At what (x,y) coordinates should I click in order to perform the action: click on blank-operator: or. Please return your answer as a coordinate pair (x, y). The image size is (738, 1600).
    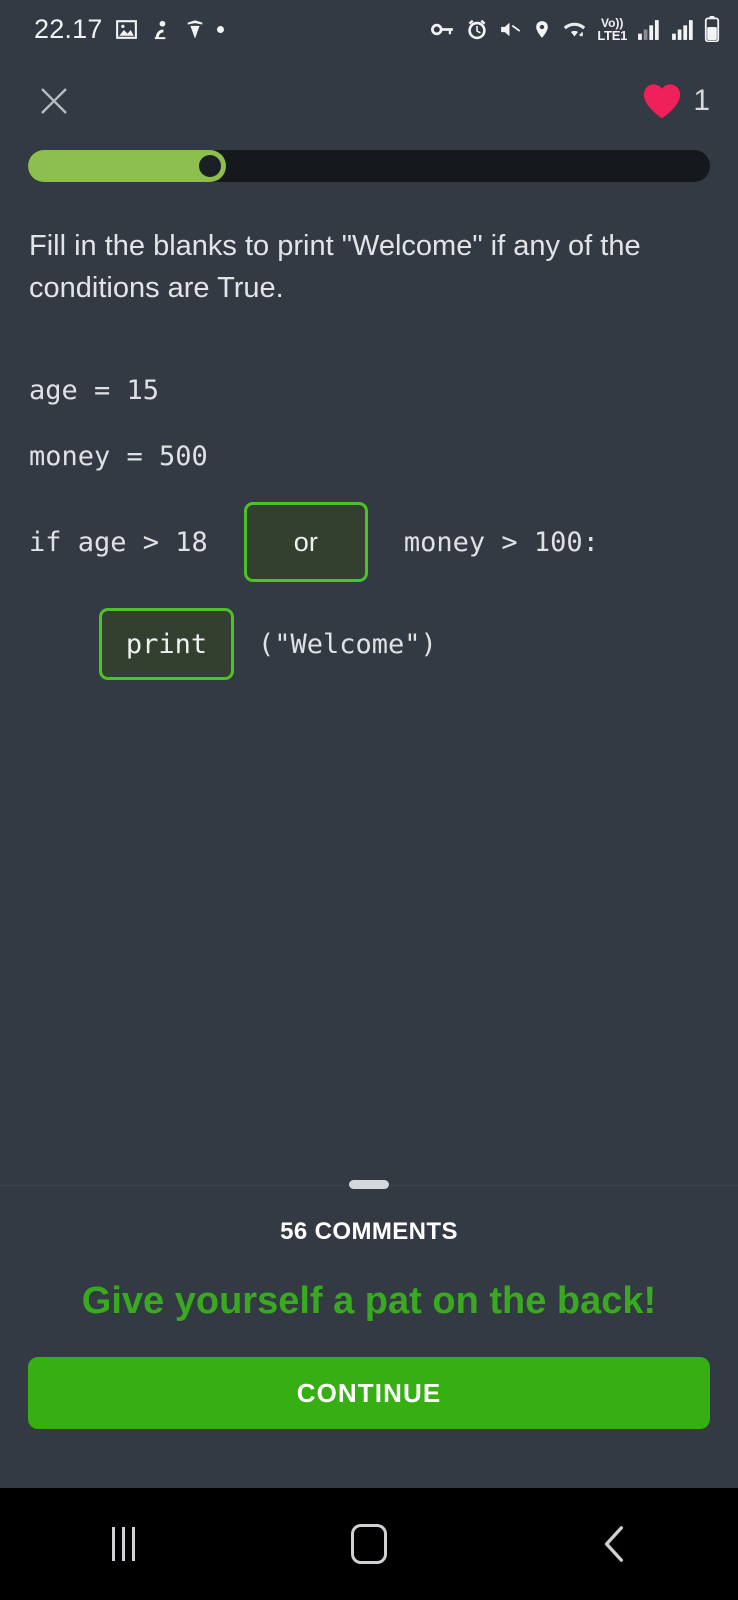
    Looking at the image, I should click on (305, 542).